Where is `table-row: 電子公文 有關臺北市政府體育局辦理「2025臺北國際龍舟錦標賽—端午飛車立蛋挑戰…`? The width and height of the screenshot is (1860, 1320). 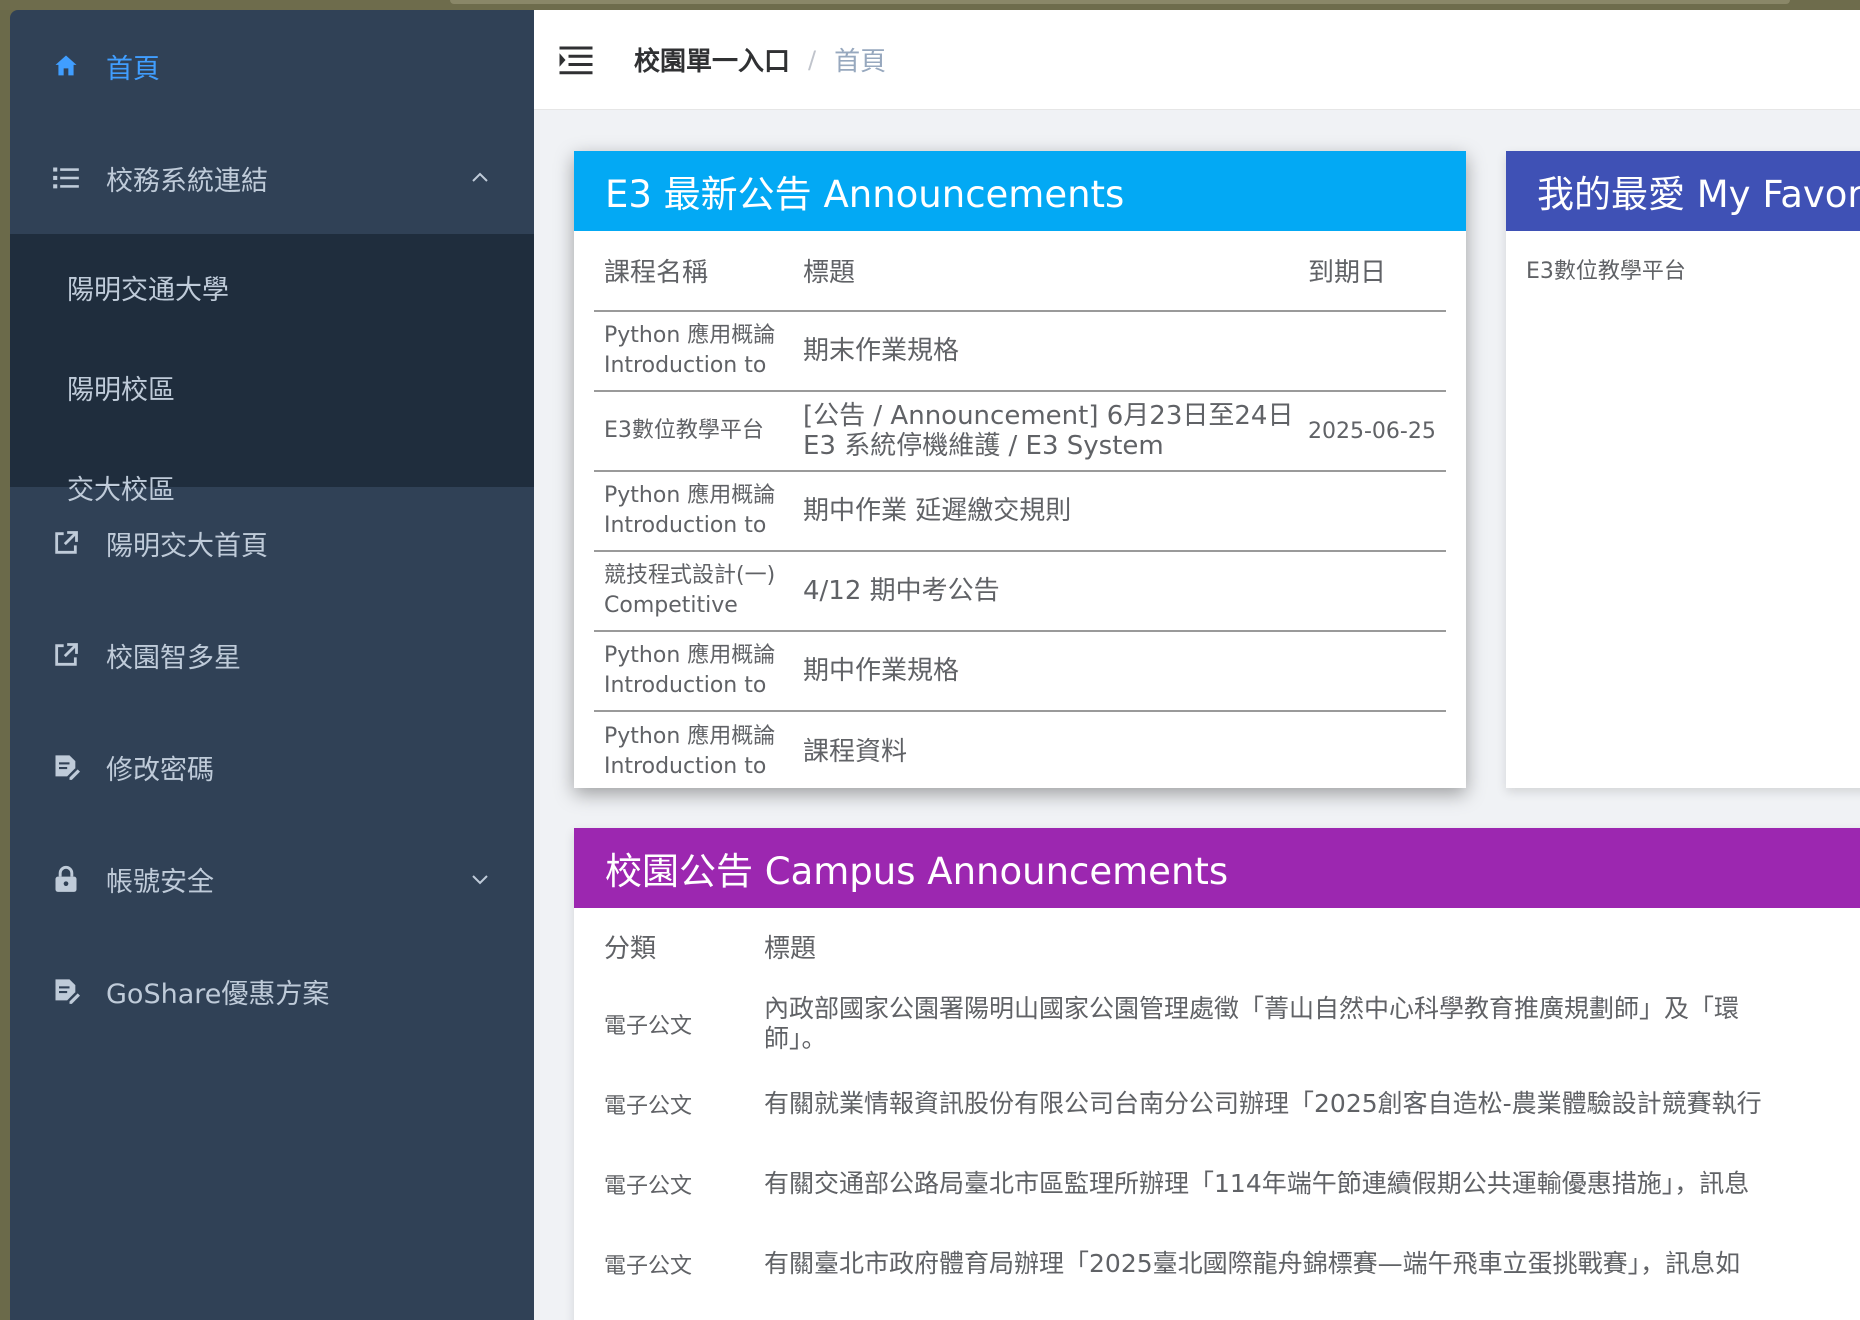 table-row: 電子公文 有關臺北市政府體育局辦理「2025臺北國際龍舟錦標賽—端午飛車立蛋挑戰… is located at coordinates (1227, 1264).